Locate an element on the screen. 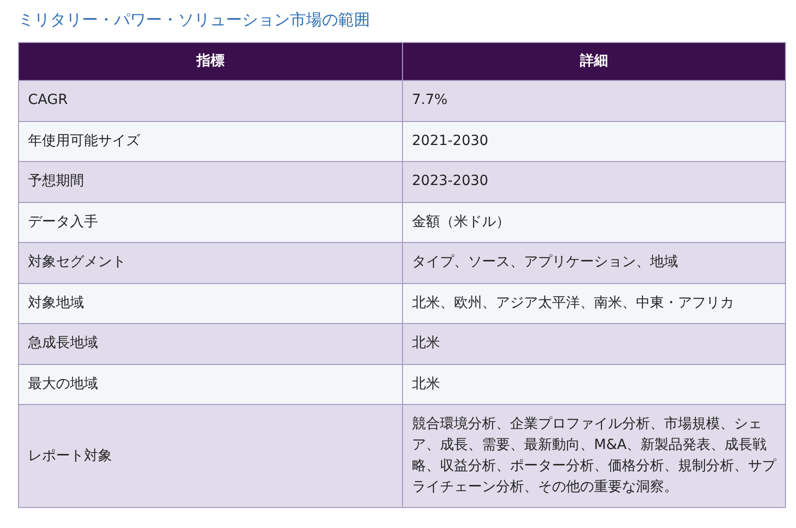 Image resolution: width=796 pixels, height=528 pixels. table-cell: 競合環境分析、企業プロファイル分析、市場規模、シェア、成長、需要、最新動向、M&A、新製品発表、成長戦略、収益分析、ポーター分析、価格分析、規制分析、サプライチェーン分析、その他の重要な洞察。 is located at coordinates (594, 456).